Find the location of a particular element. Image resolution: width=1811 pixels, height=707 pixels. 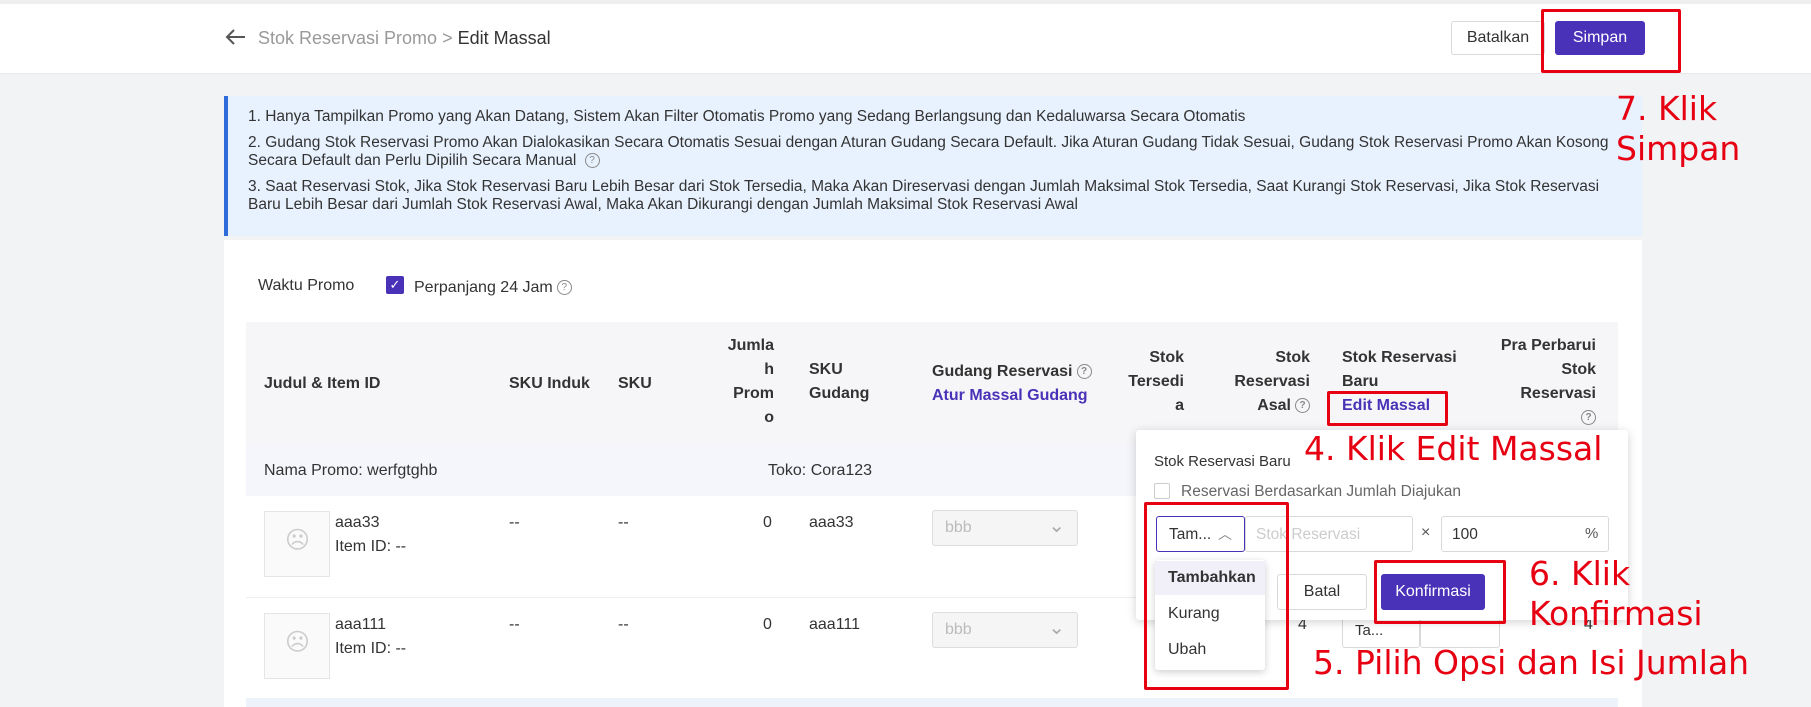

col-sku-induk: SKU Induk is located at coordinates (549, 383).